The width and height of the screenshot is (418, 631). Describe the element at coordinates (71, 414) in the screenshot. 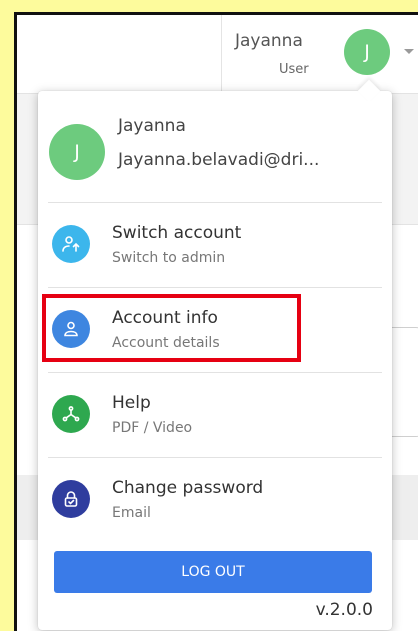

I see `share-icon` at that location.